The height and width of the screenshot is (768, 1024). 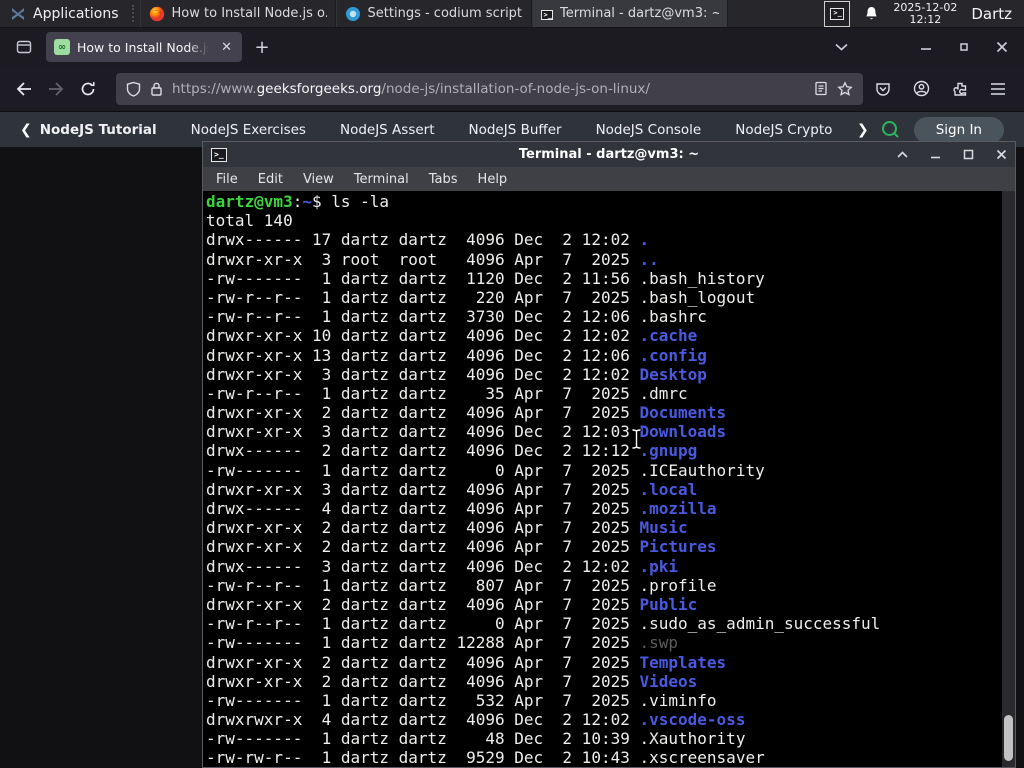 What do you see at coordinates (1008, 738) in the screenshot?
I see `scrollbar-thumb` at bounding box center [1008, 738].